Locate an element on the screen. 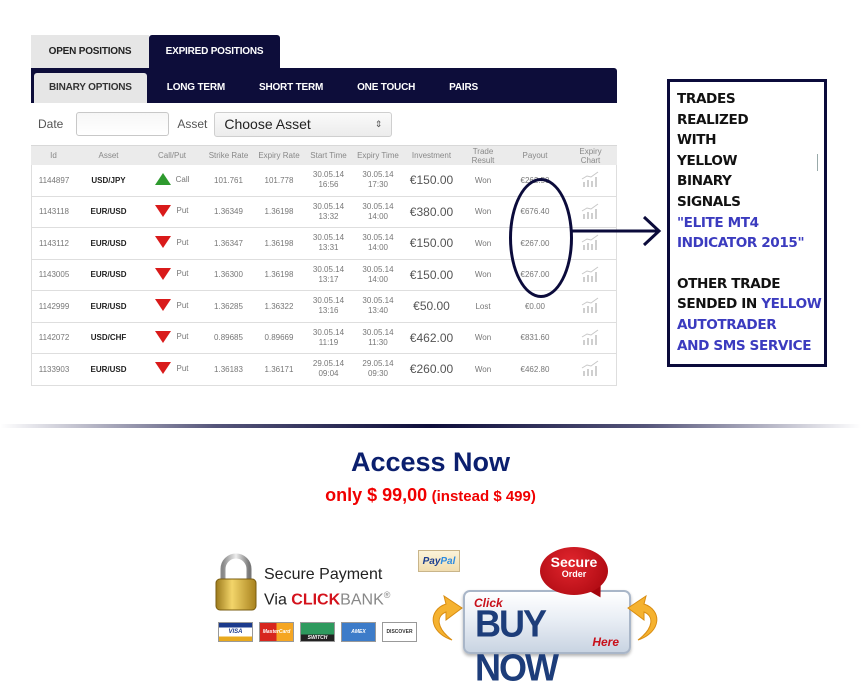 Image resolution: width=861 pixels, height=683 pixels. cell-strike-rate: 1.36349 is located at coordinates (228, 212).